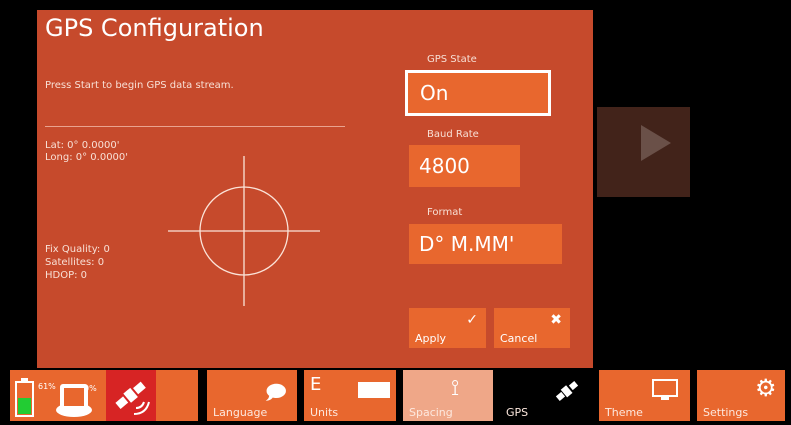 This screenshot has height=425, width=791. What do you see at coordinates (464, 166) in the screenshot?
I see `baud-rate-select: 4800` at bounding box center [464, 166].